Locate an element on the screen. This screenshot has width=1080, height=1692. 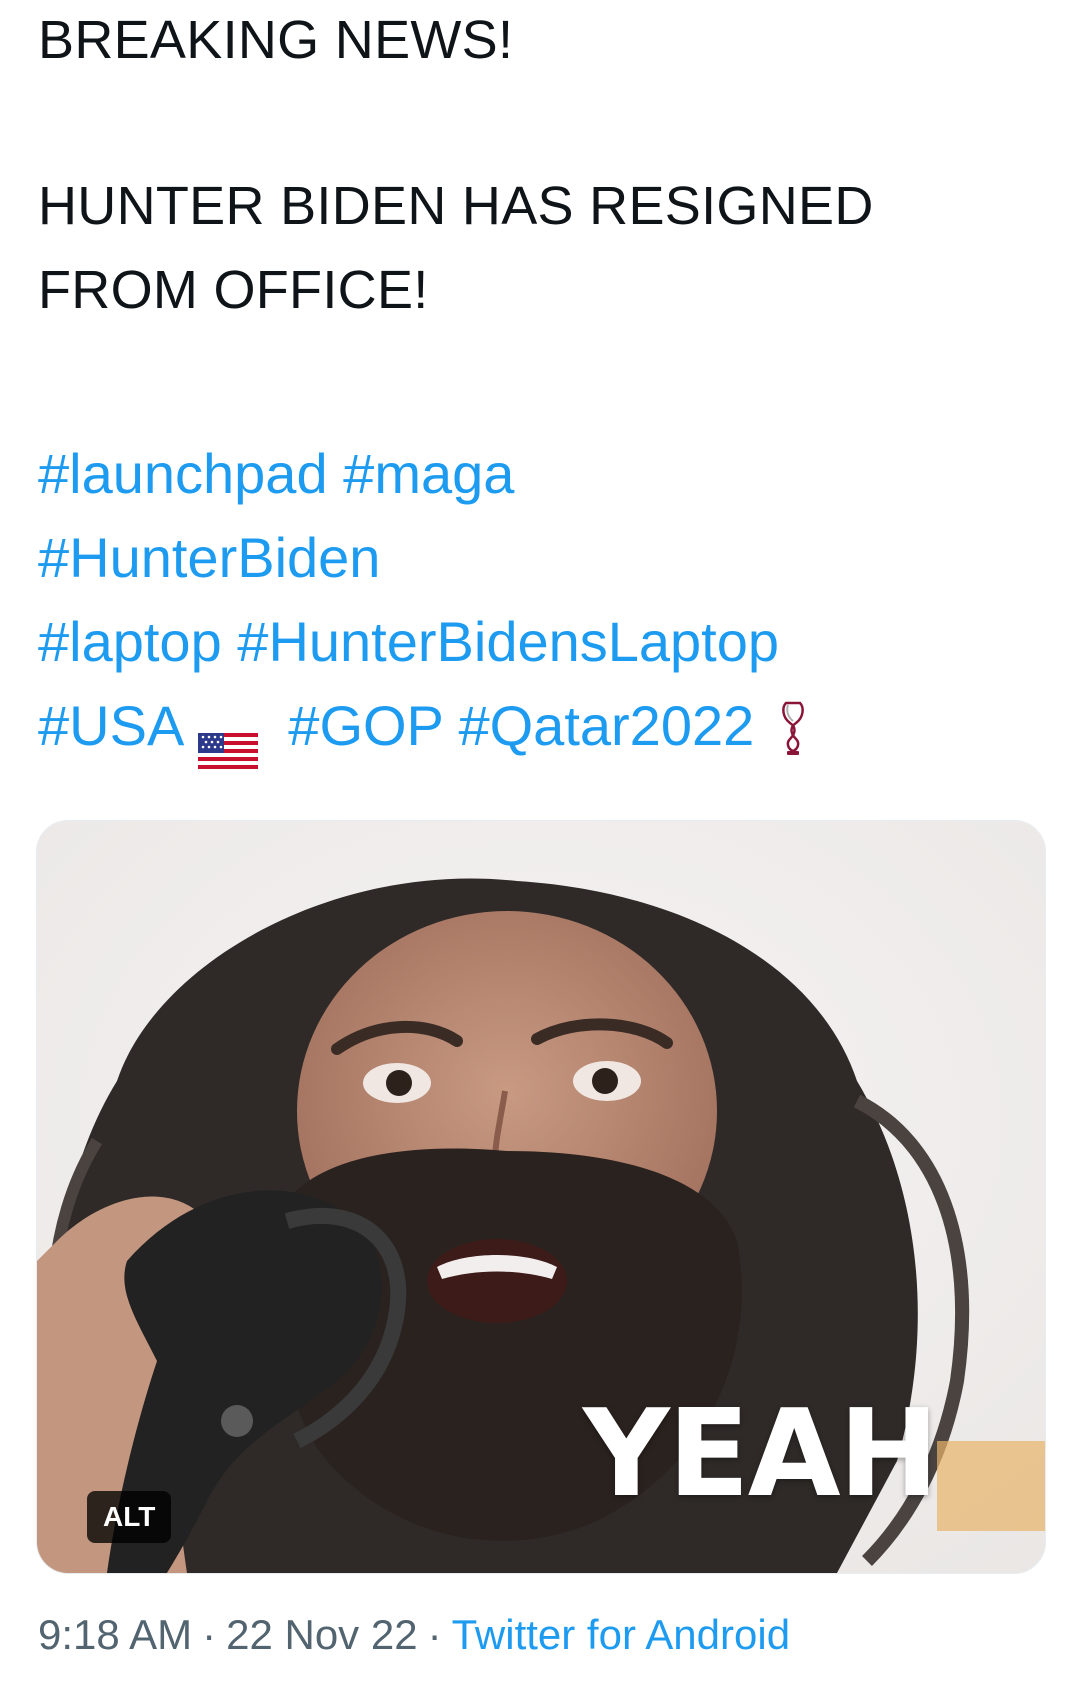
tweet-meta: 9:18 AM · 22 Nov 22 · Twitter for Android is located at coordinates (414, 1635).